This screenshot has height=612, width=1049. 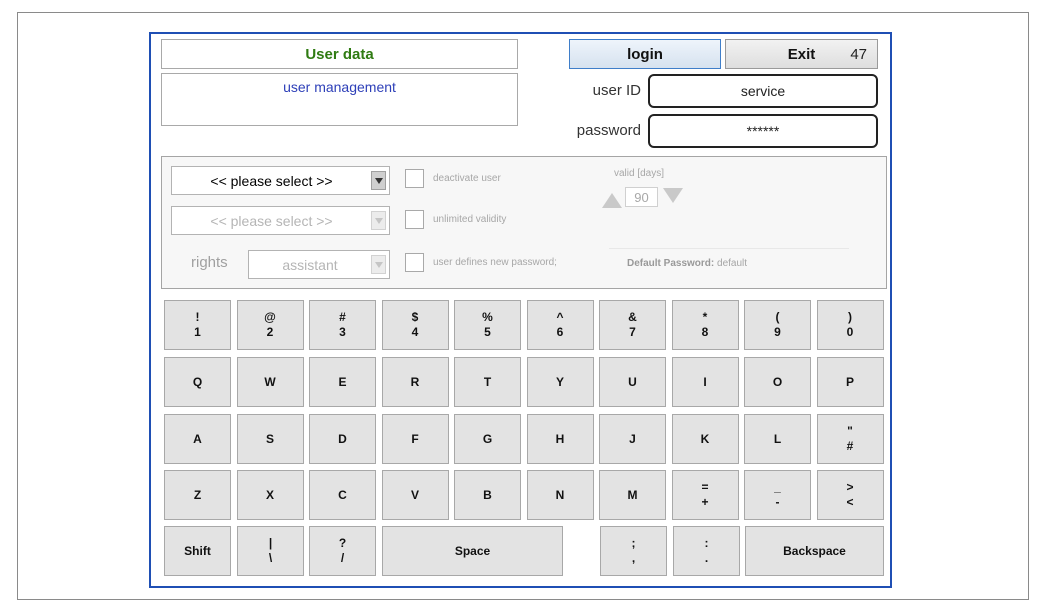 I want to click on key-j: J, so click(x=632, y=439).